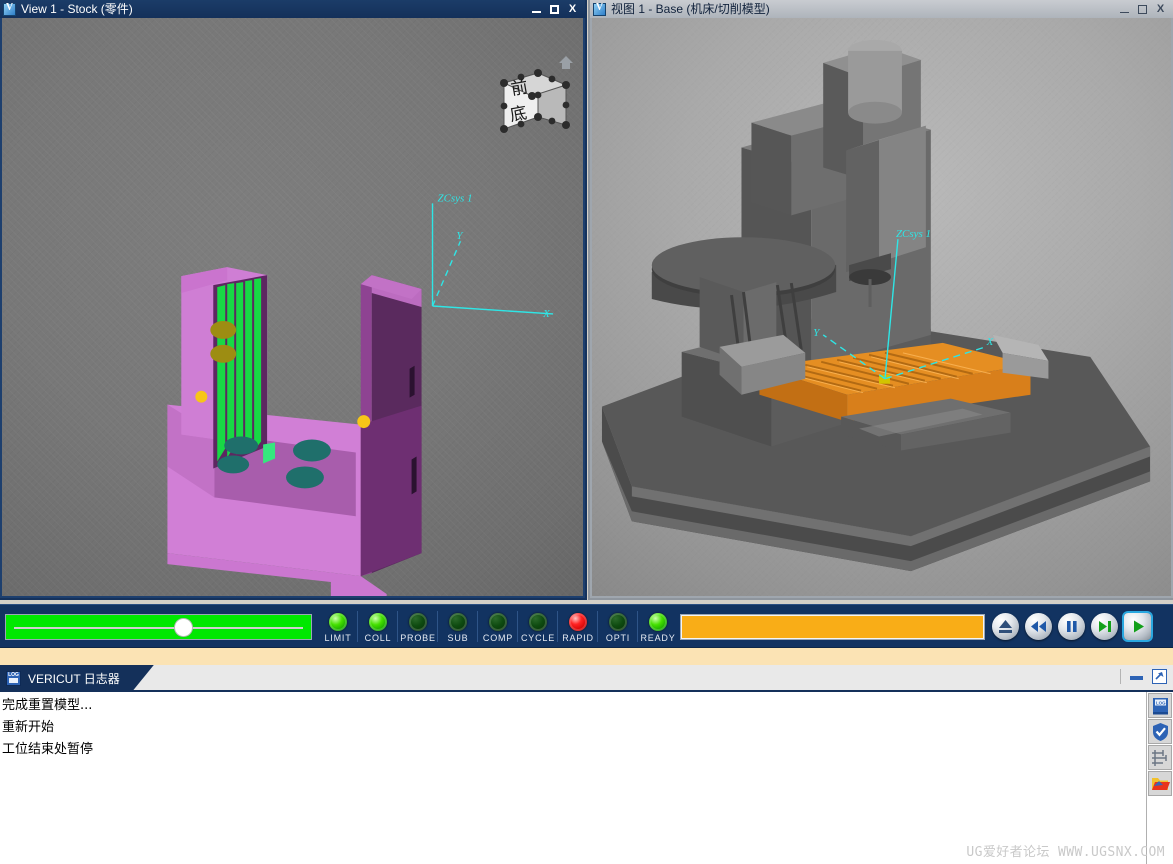  Describe the element at coordinates (458, 622) in the screenshot. I see `sub-lamp-icon` at that location.